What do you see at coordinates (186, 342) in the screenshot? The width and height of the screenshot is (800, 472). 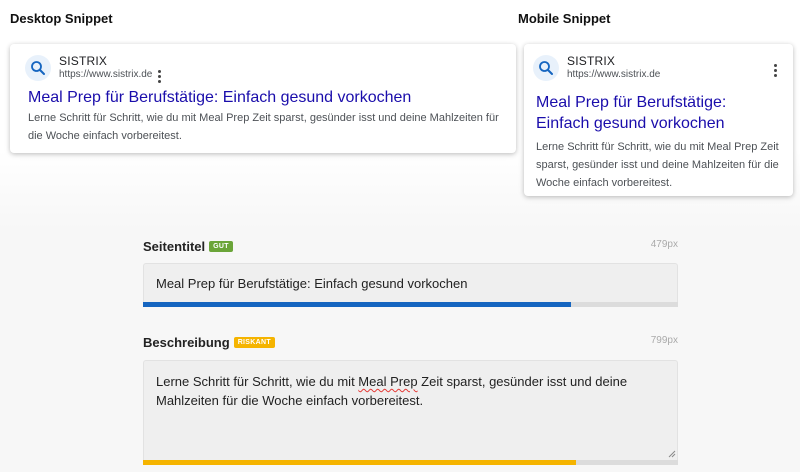 I see `description-label-text: Beschreibung` at bounding box center [186, 342].